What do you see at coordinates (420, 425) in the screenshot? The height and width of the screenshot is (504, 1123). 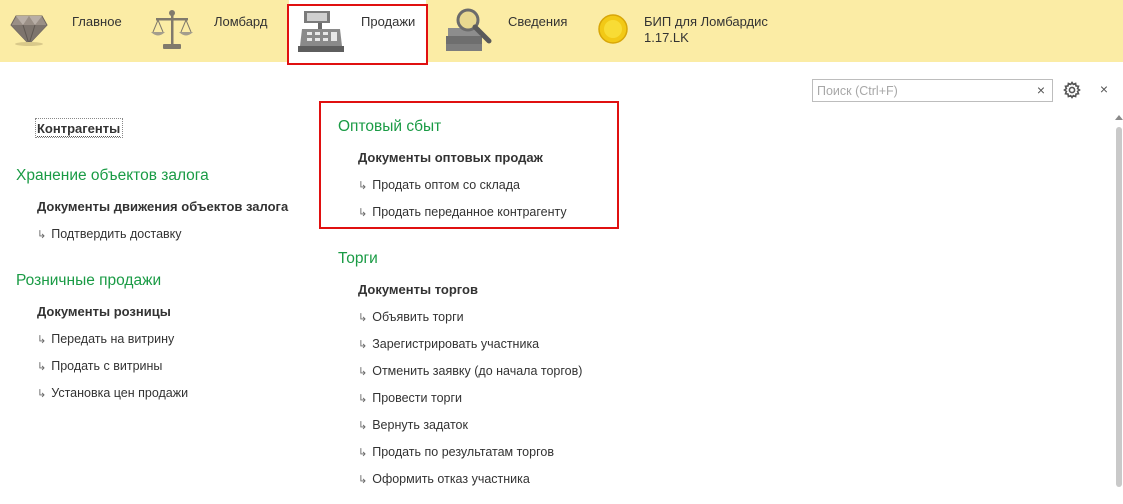 I see `command-label: Вернуть задаток` at bounding box center [420, 425].